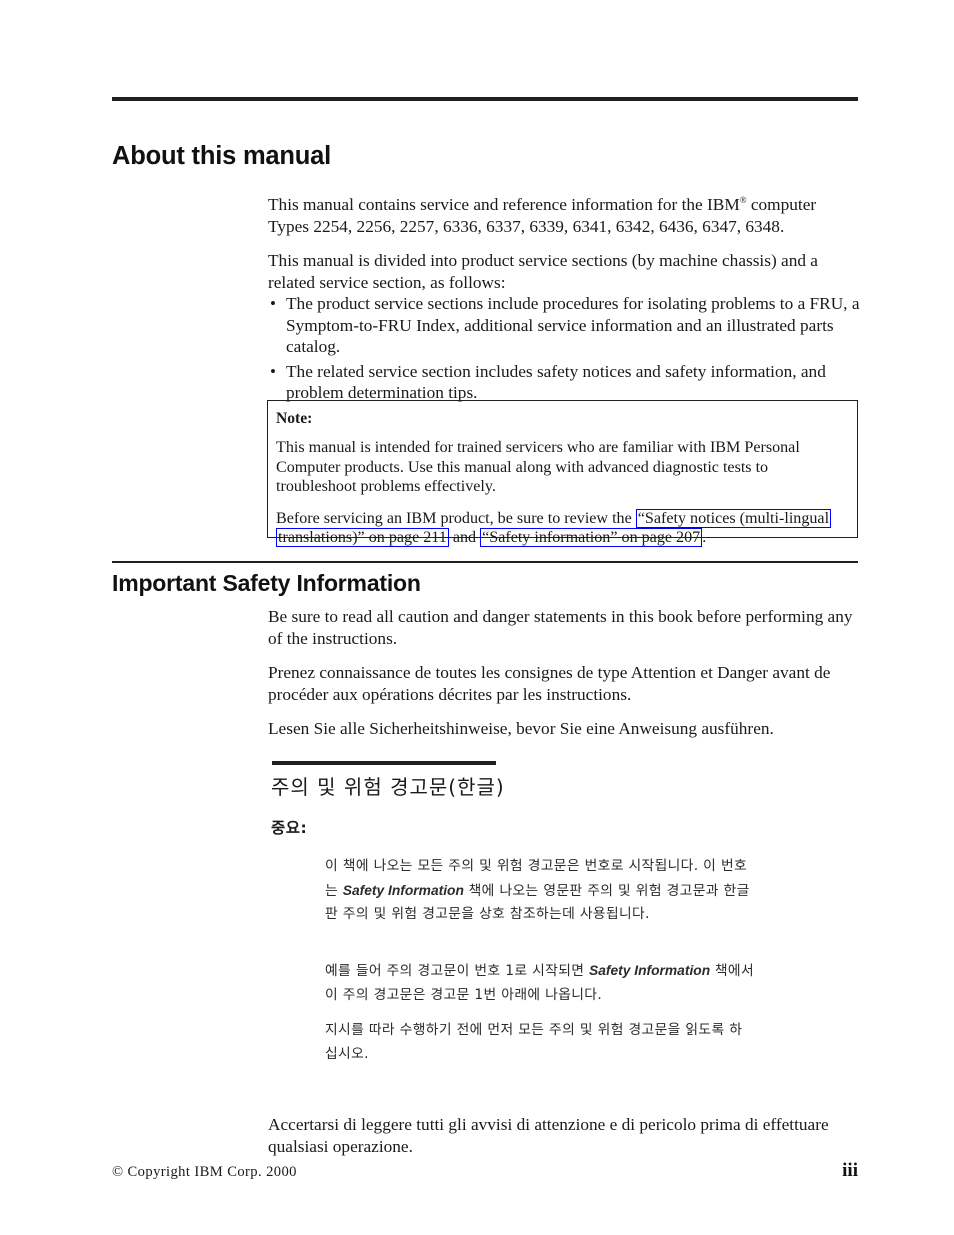 Image resolution: width=954 pixels, height=1235 pixels. What do you see at coordinates (743, 200) in the screenshot?
I see `registered-trademark-icon: ®` at bounding box center [743, 200].